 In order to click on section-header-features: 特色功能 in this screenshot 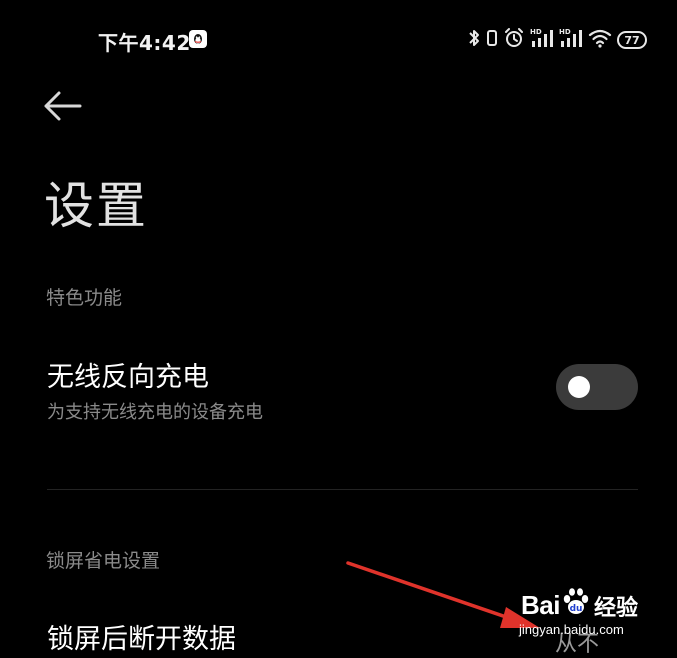, I will do `click(84, 298)`.